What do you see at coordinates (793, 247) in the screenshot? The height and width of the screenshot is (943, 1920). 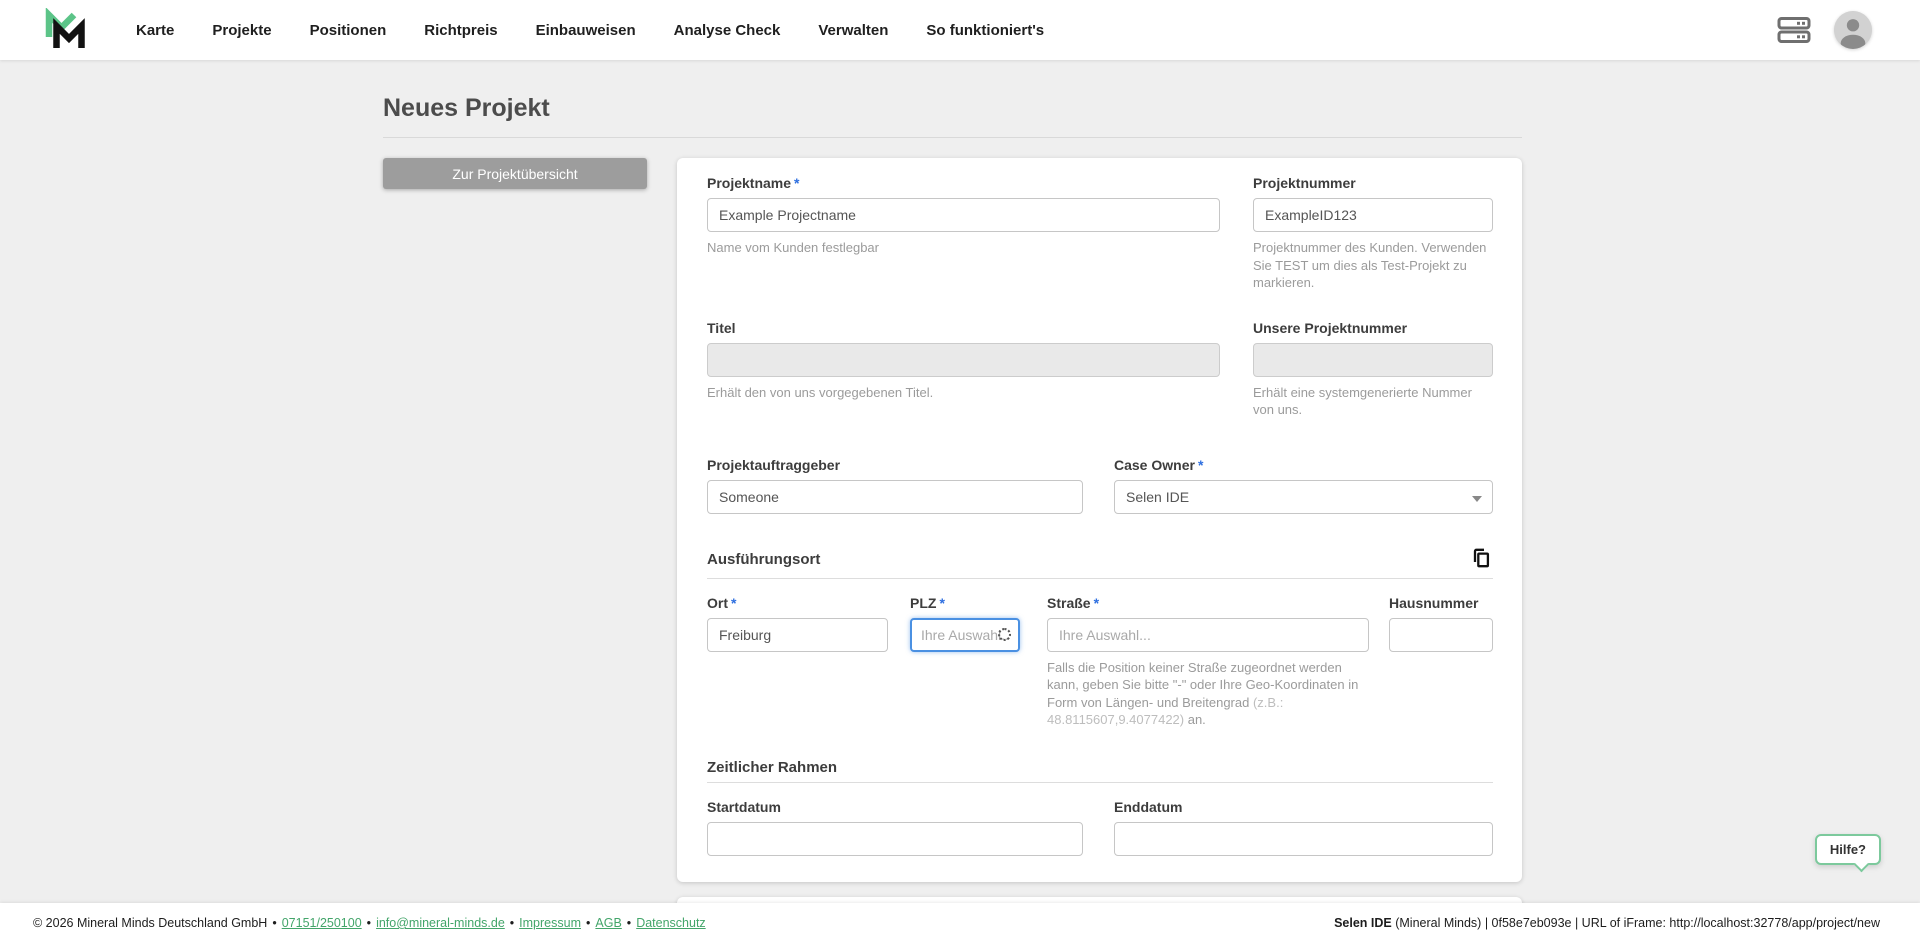 I see `projektname-helper: Name vom Kunden festlegbar` at bounding box center [793, 247].